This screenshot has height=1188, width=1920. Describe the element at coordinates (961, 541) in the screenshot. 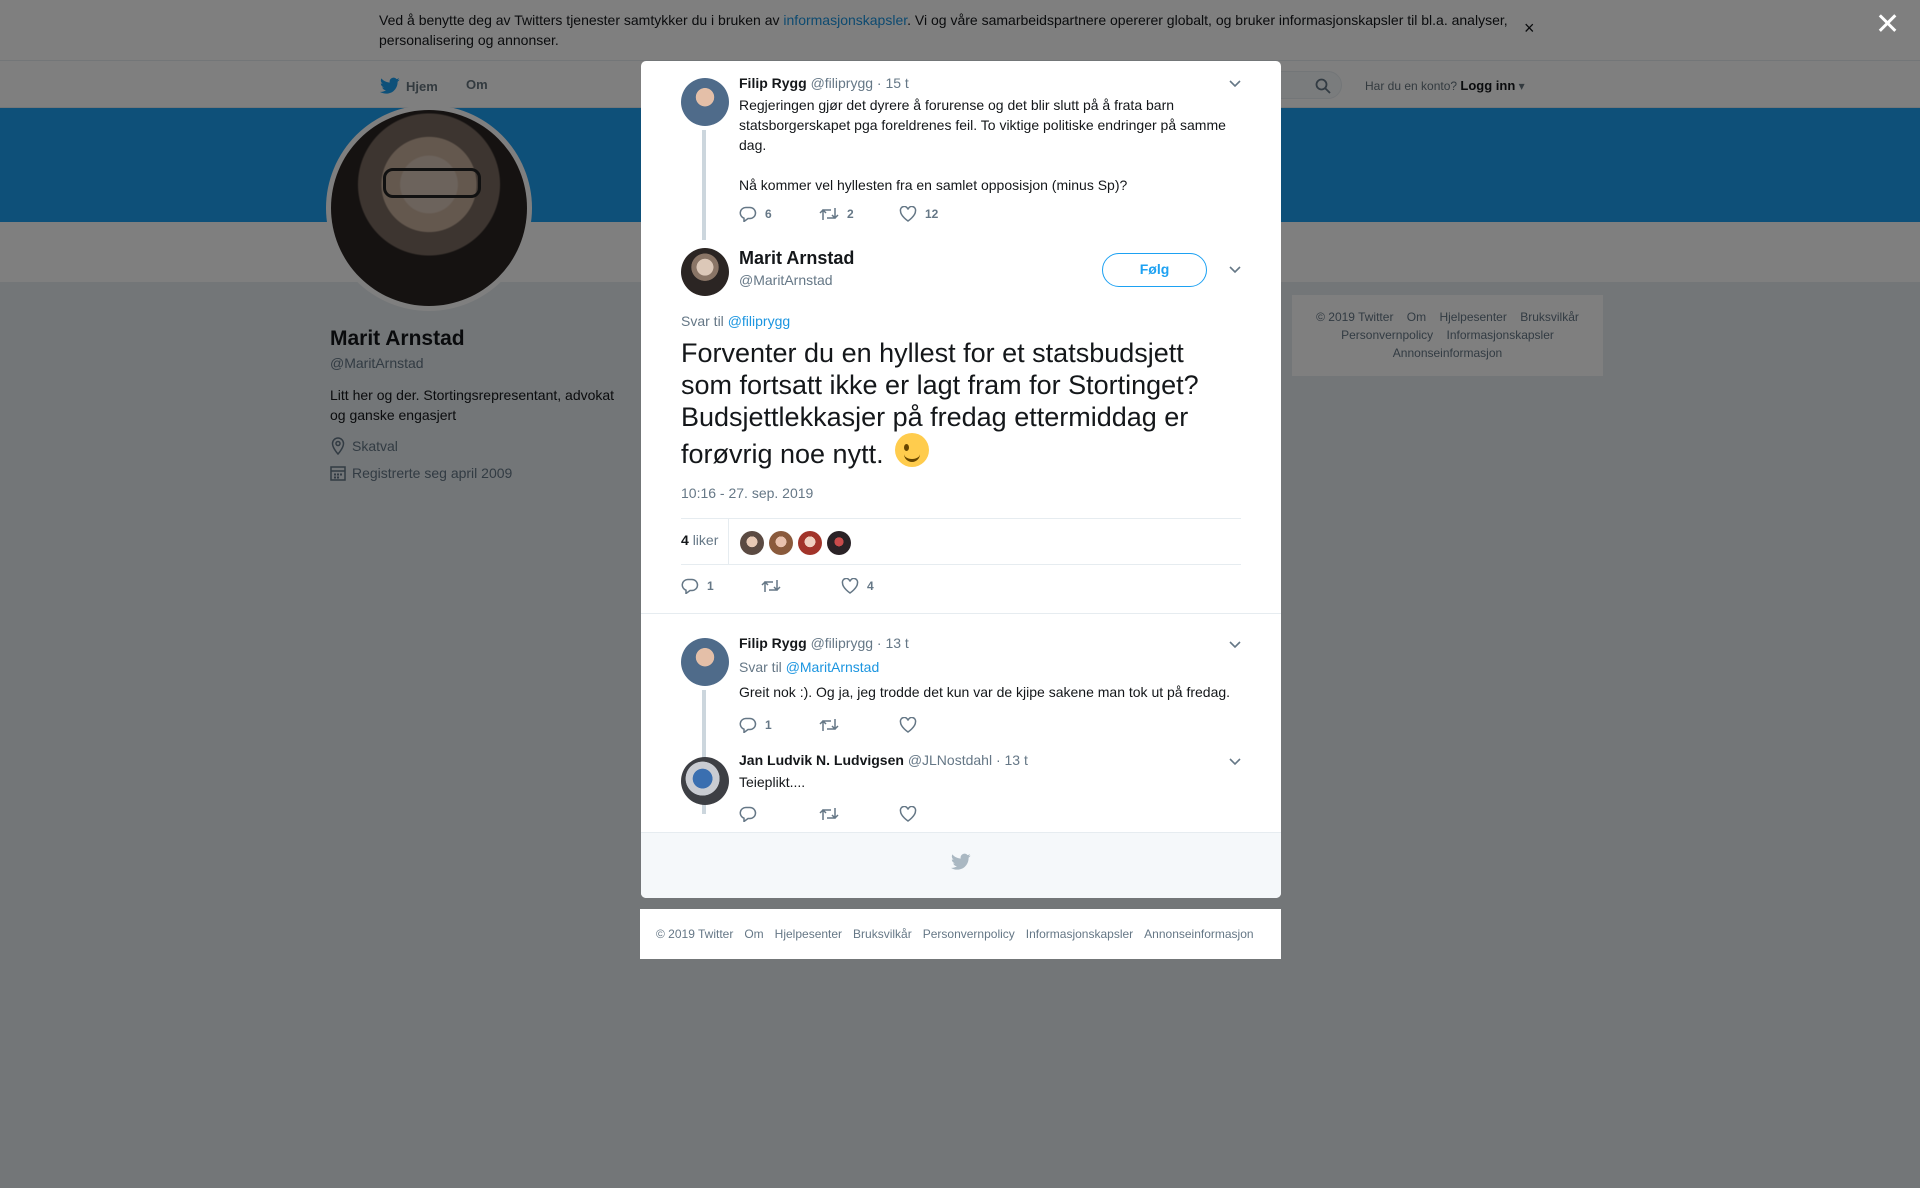

I see `likes-row: 4 liker` at that location.